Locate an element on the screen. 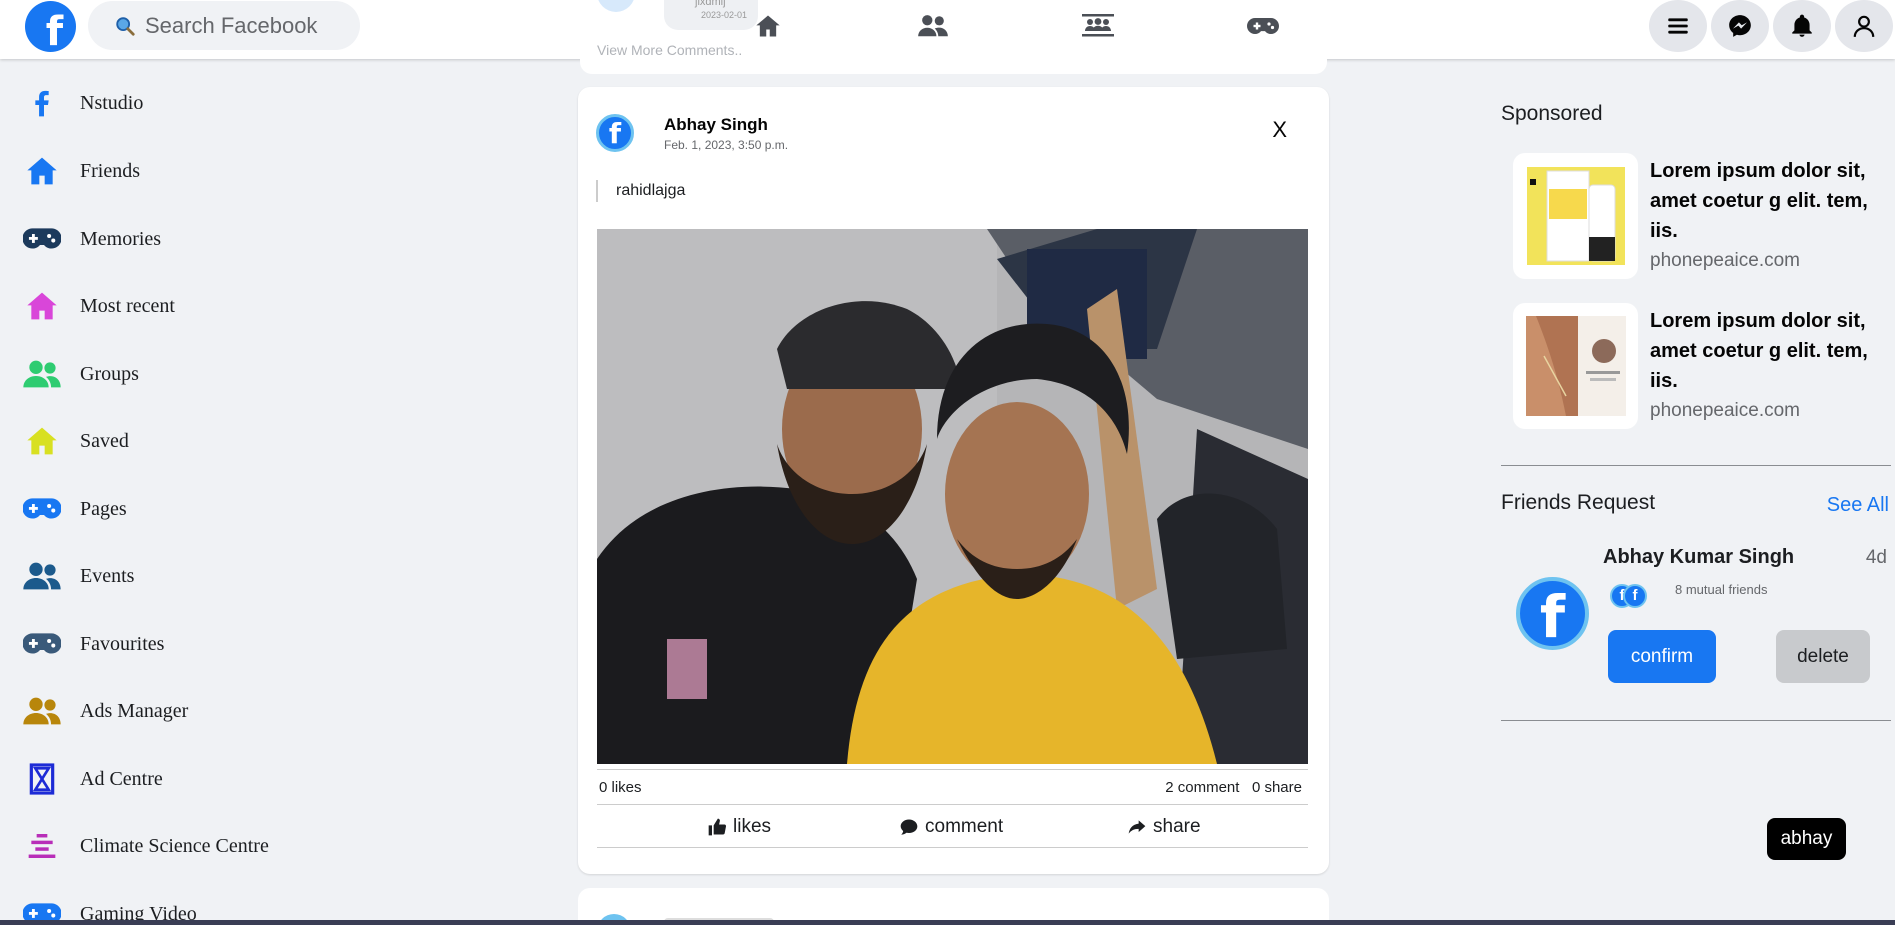 The image size is (1895, 925). delete-button: delete is located at coordinates (1823, 656).